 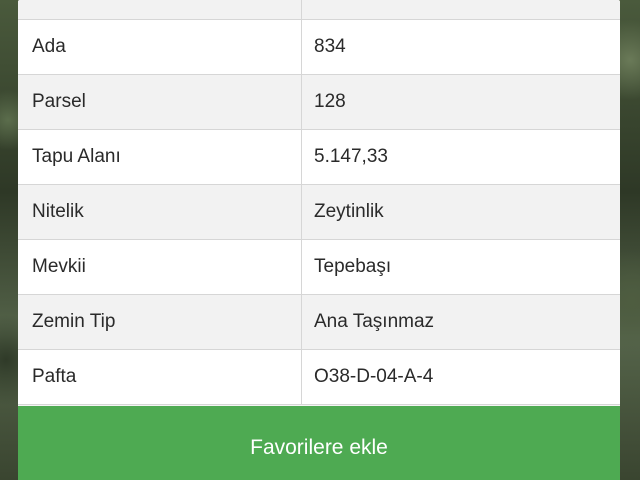 I want to click on table-row: Tapu Alanı 5.147,33, so click(x=319, y=157).